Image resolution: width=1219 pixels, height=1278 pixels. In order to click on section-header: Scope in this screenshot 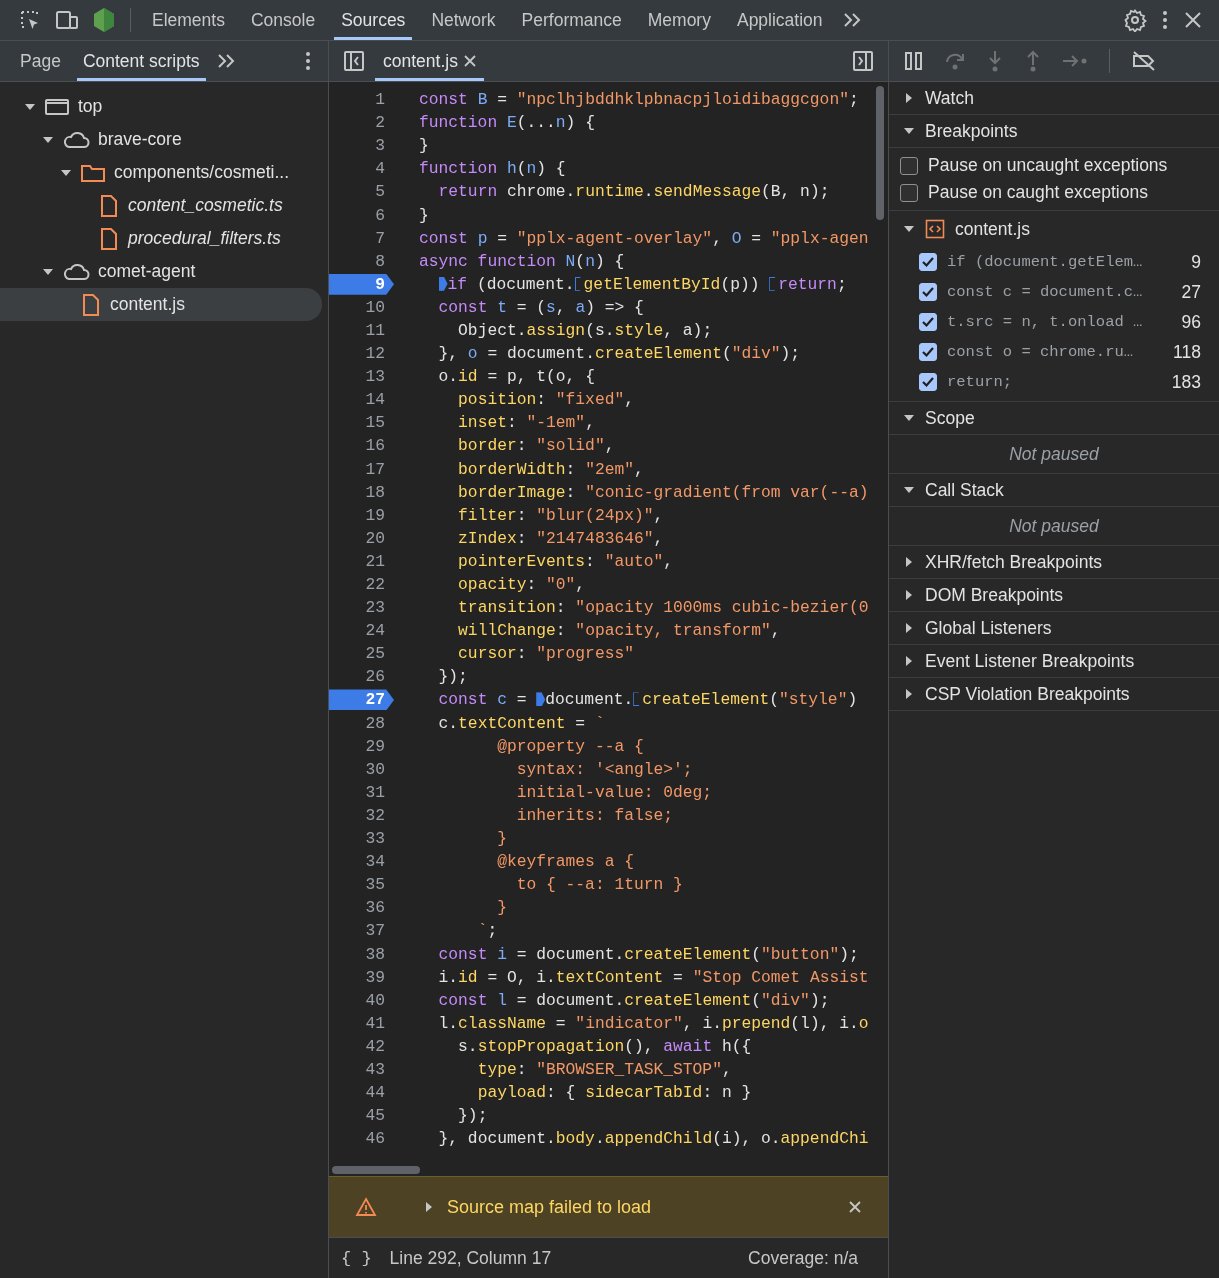, I will do `click(1054, 418)`.